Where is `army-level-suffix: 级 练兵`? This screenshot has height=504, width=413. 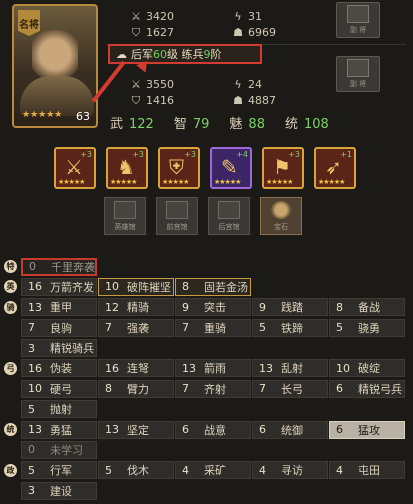
army-level-suffix: 级 练兵 is located at coordinates (185, 54).